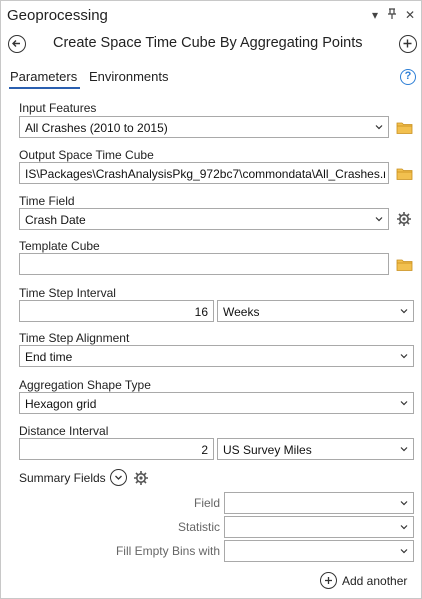  Describe the element at coordinates (59, 246) in the screenshot. I see `template-cube-label: Template Cube` at that location.